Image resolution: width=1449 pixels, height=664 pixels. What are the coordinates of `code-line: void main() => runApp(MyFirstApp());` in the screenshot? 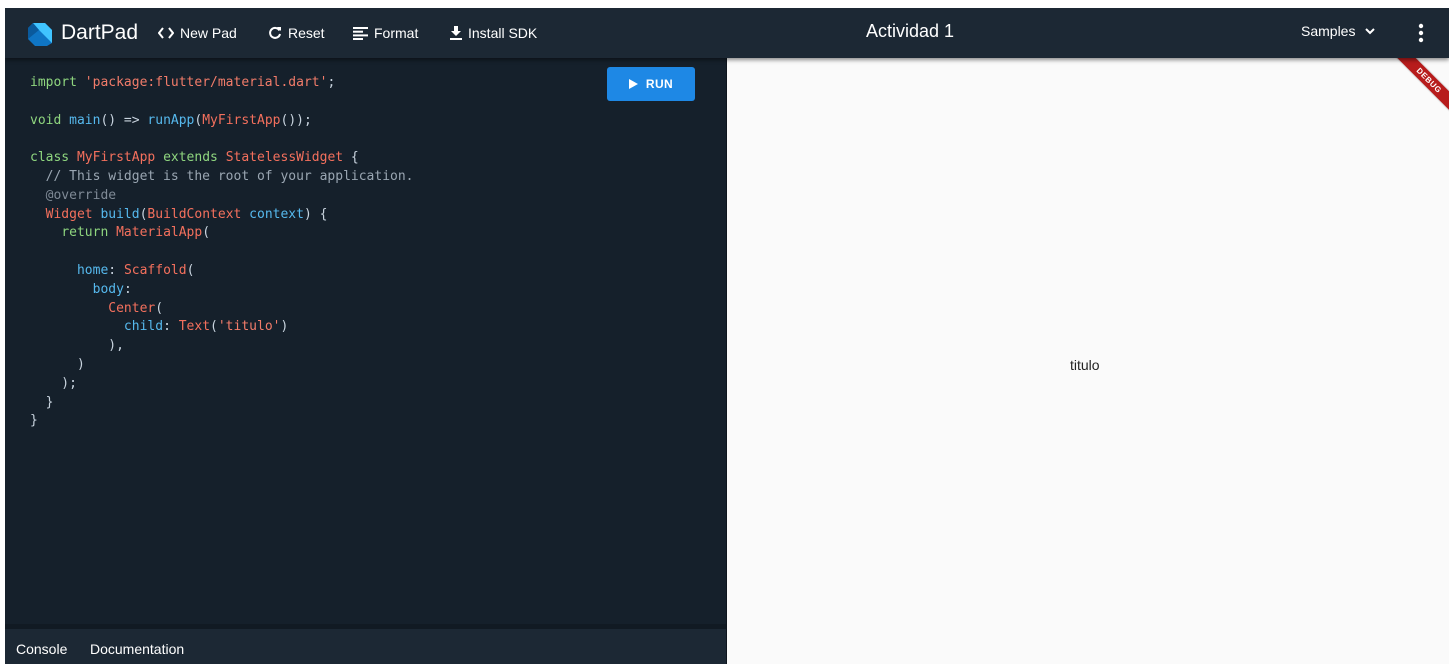 It's located at (171, 120).